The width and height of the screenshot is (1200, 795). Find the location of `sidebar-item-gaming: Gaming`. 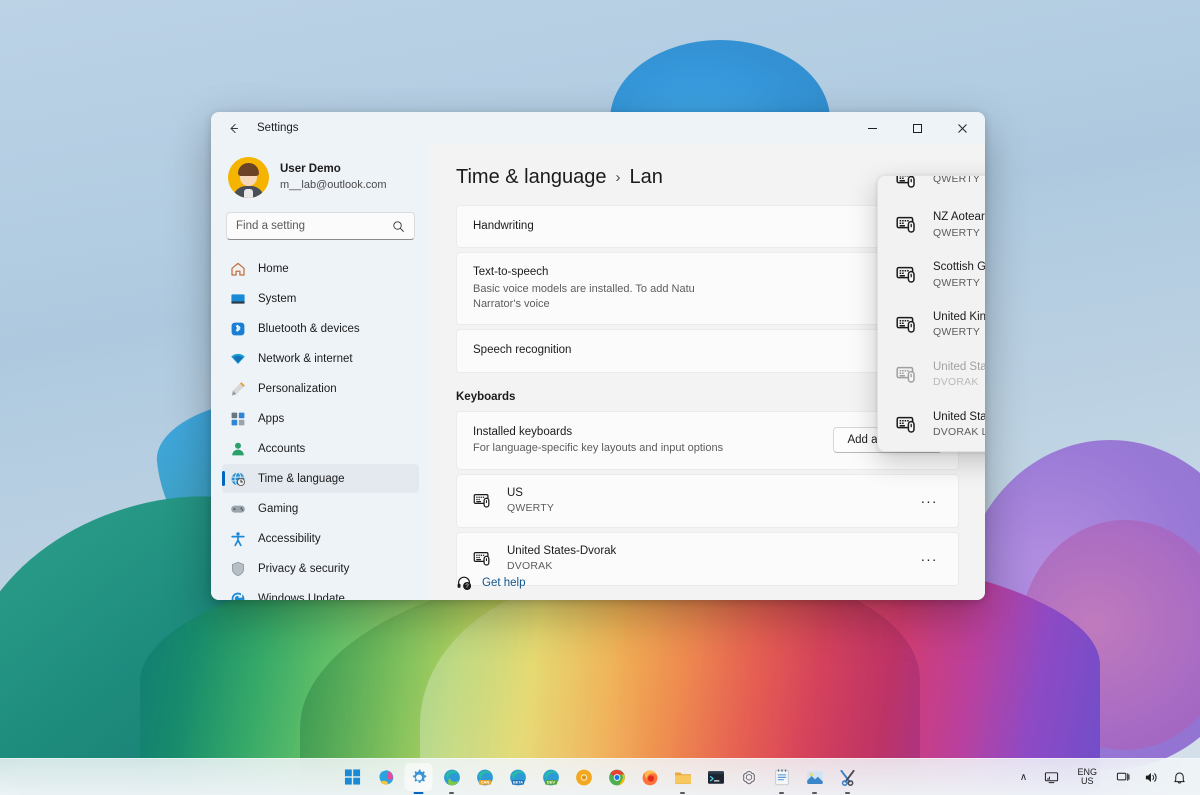

sidebar-item-gaming: Gaming is located at coordinates (320, 508).